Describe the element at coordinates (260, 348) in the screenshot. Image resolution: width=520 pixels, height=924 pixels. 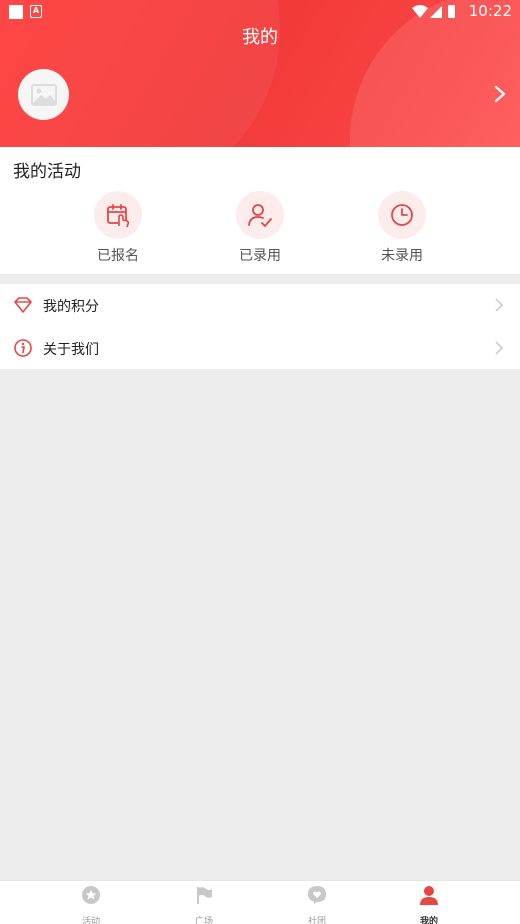
I see `menu-item-about: 关于我们` at that location.